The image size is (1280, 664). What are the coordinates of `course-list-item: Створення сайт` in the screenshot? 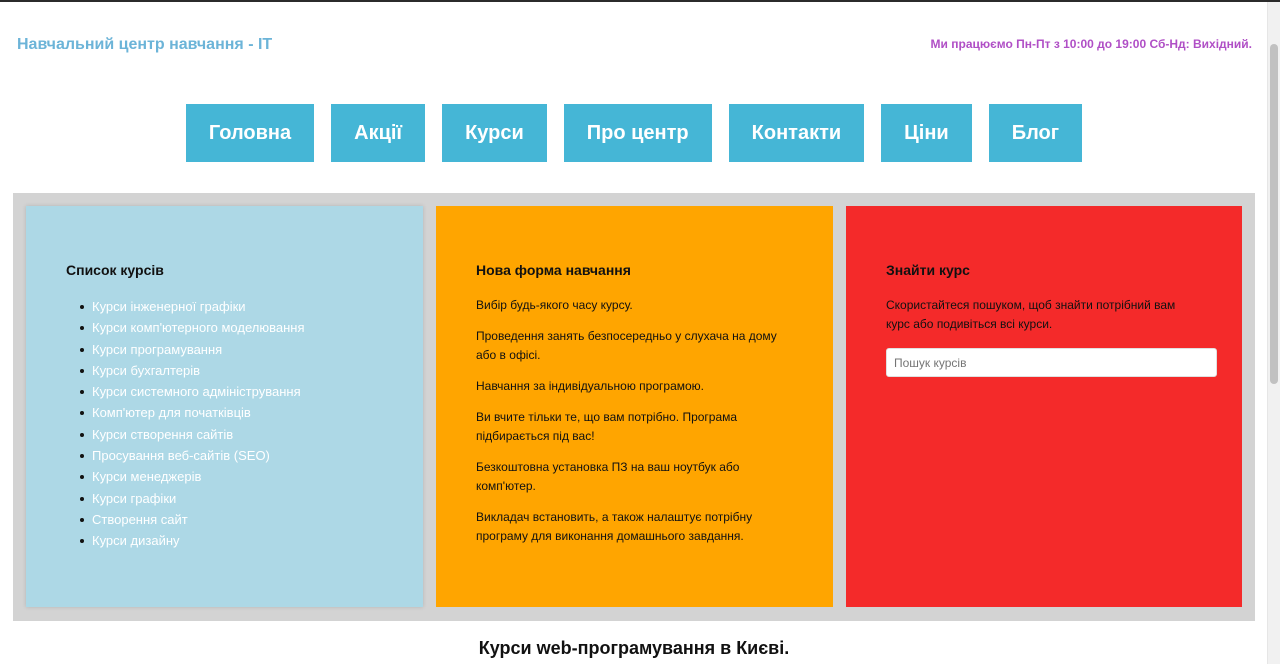 It's located at (231, 519).